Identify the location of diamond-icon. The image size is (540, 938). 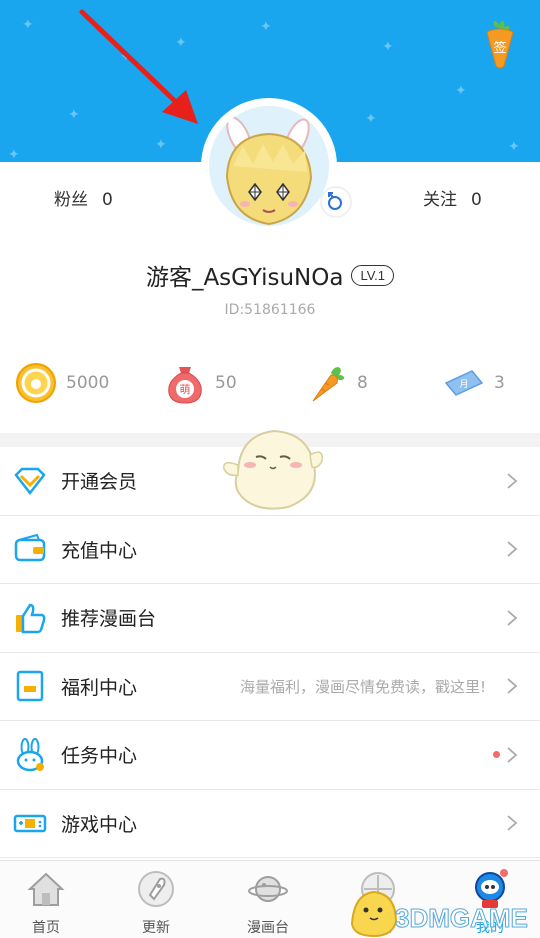
(30, 481).